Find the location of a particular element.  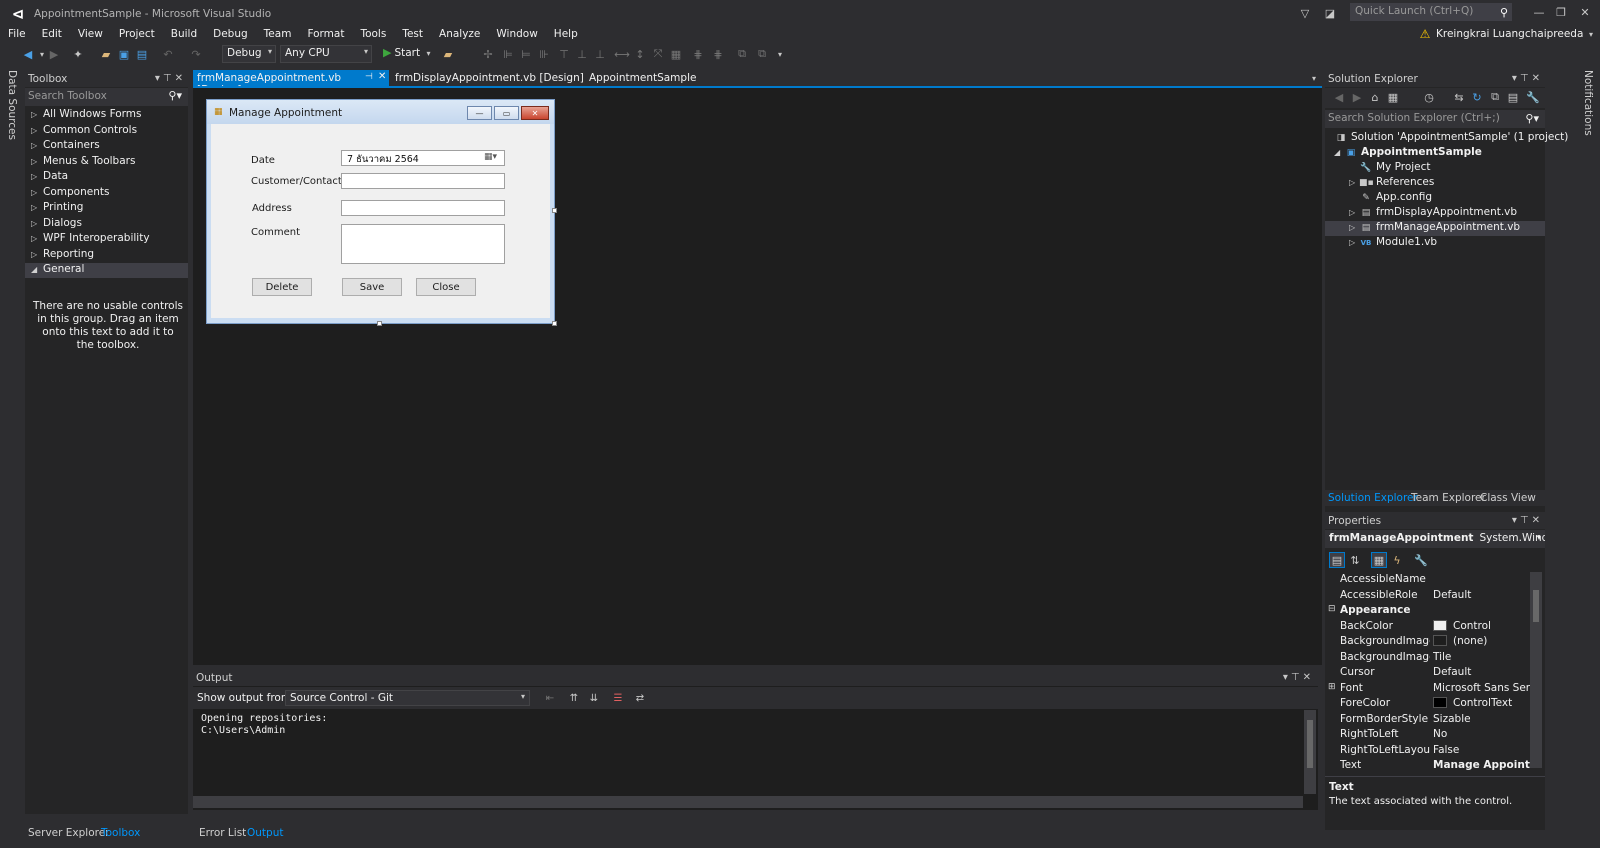

search-icon: ⚲▾ is located at coordinates (1532, 118).